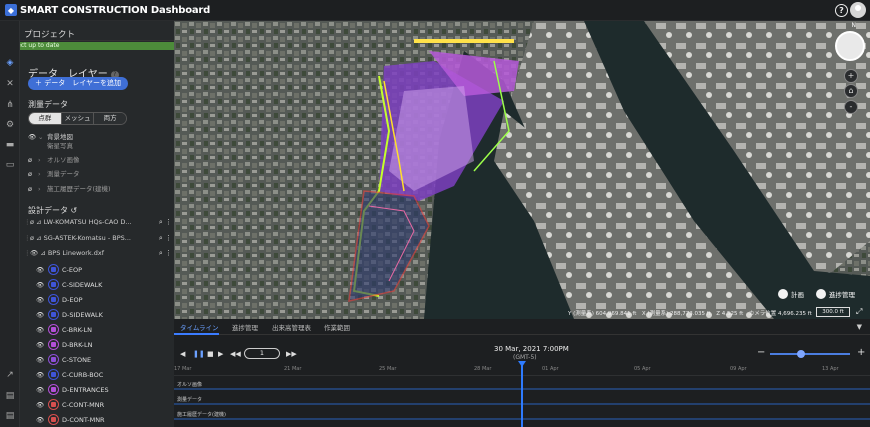  What do you see at coordinates (69, 376) in the screenshot?
I see `layer-row: 👁 C-CURB-BOC` at bounding box center [69, 376].